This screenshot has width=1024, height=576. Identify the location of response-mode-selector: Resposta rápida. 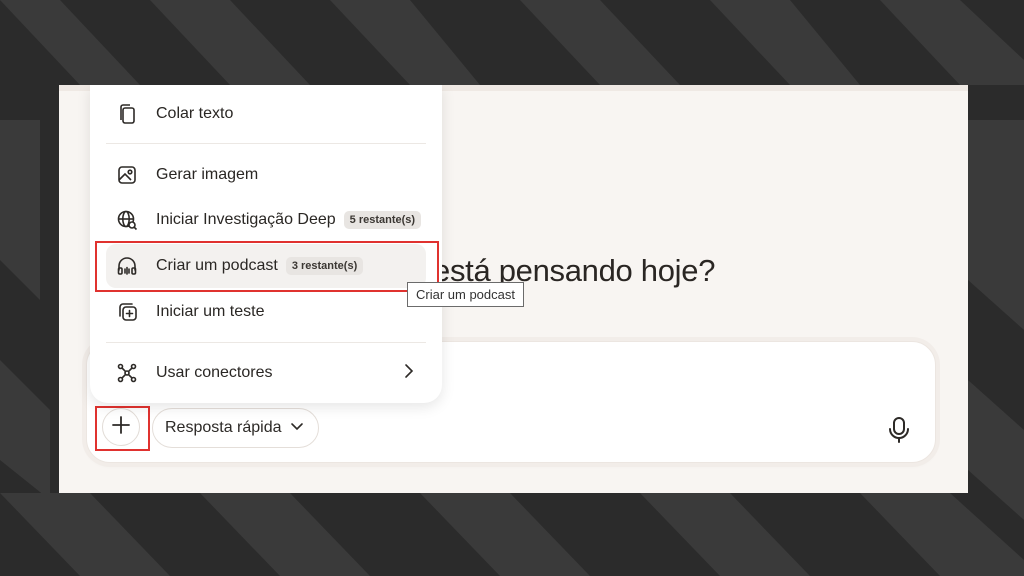
(235, 428).